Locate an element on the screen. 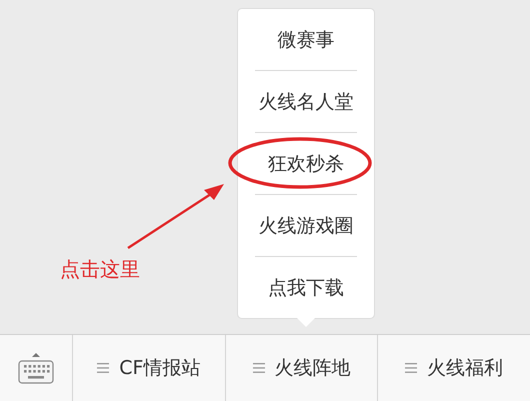  menu-item: 微赛事 is located at coordinates (306, 39).